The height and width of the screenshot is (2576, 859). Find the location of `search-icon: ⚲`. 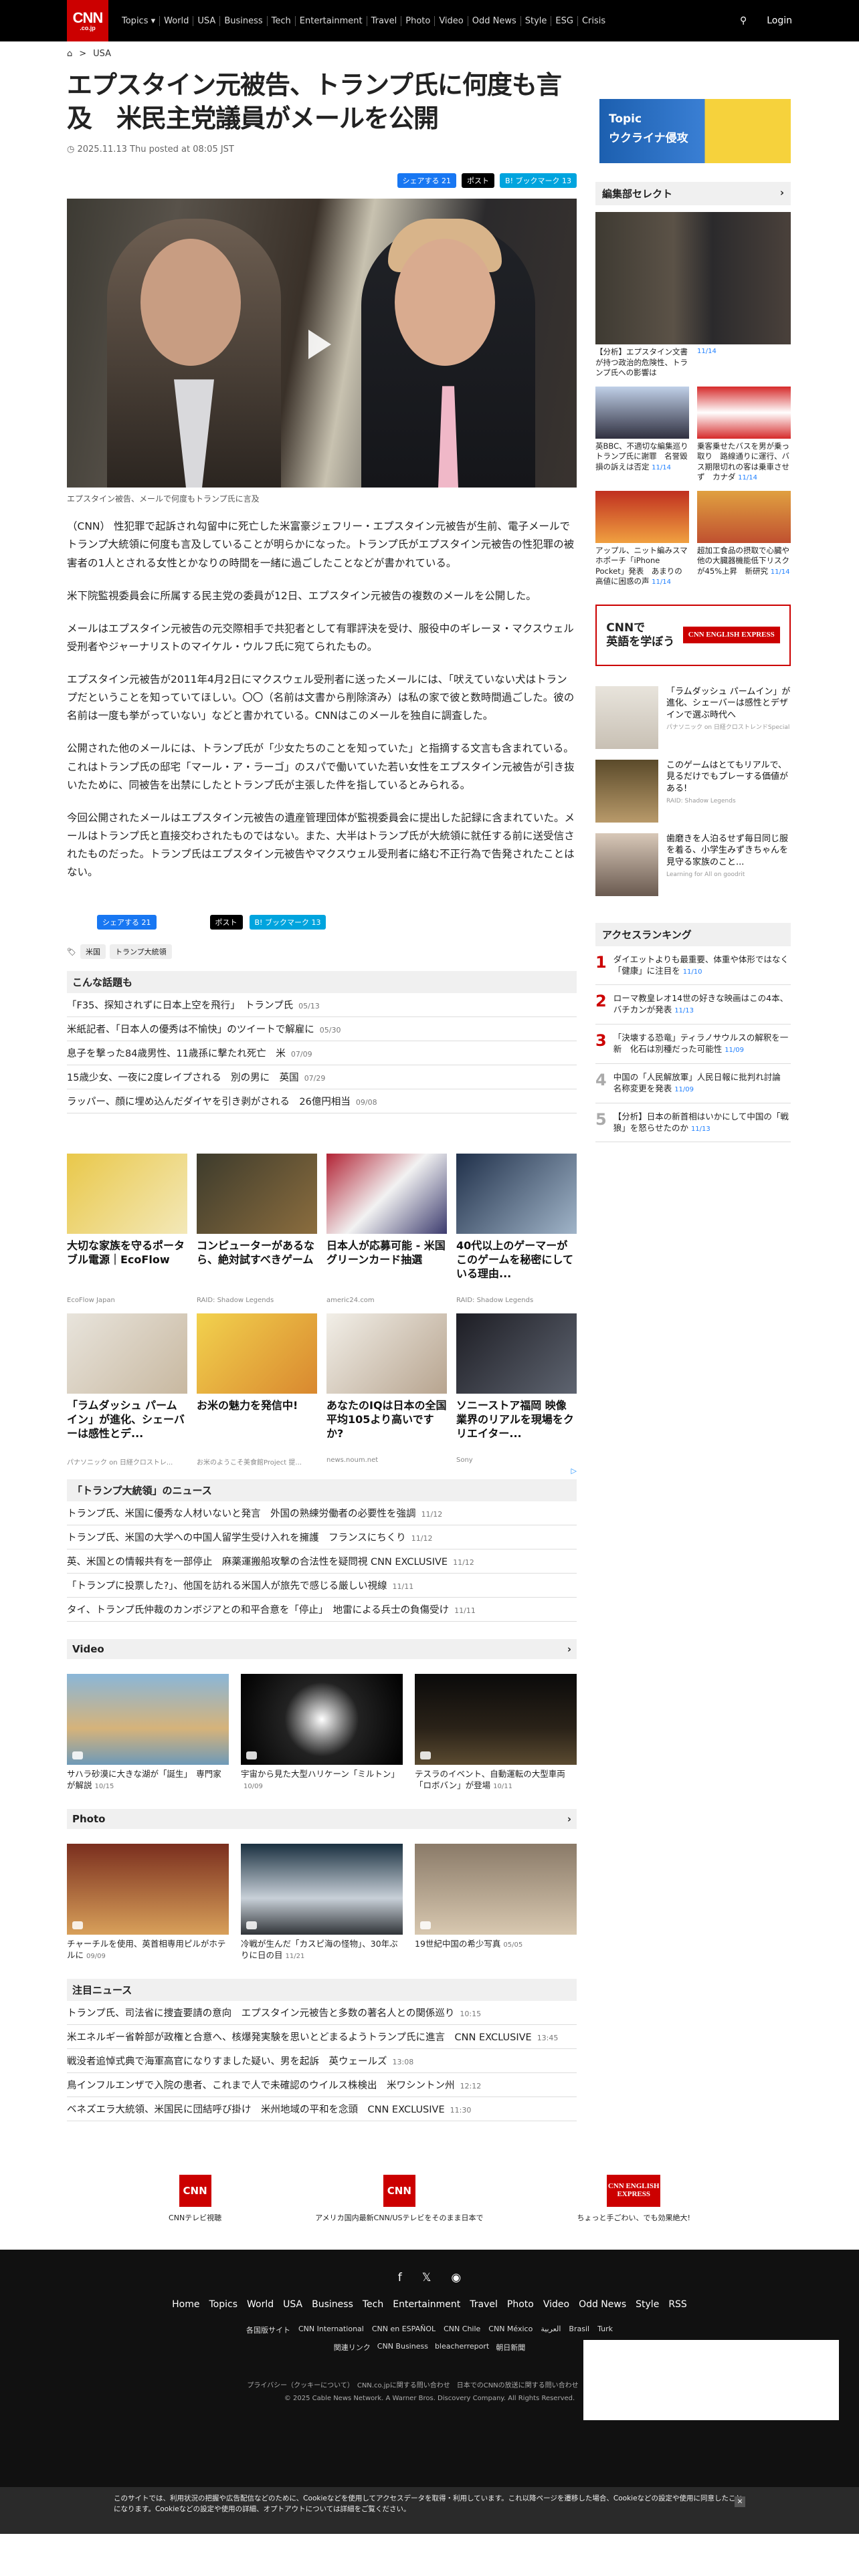

search-icon: ⚲ is located at coordinates (743, 20).